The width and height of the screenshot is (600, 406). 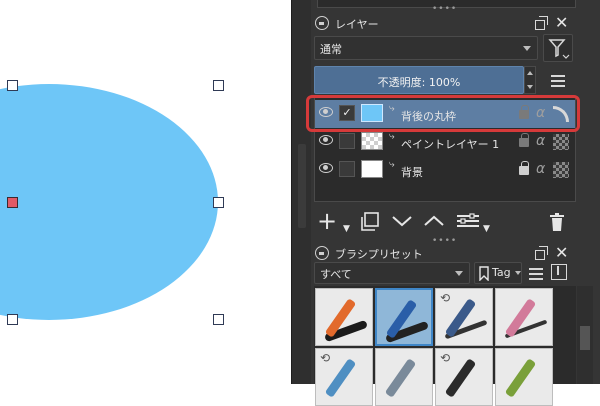 I want to click on trash-icon, so click(x=557, y=222).